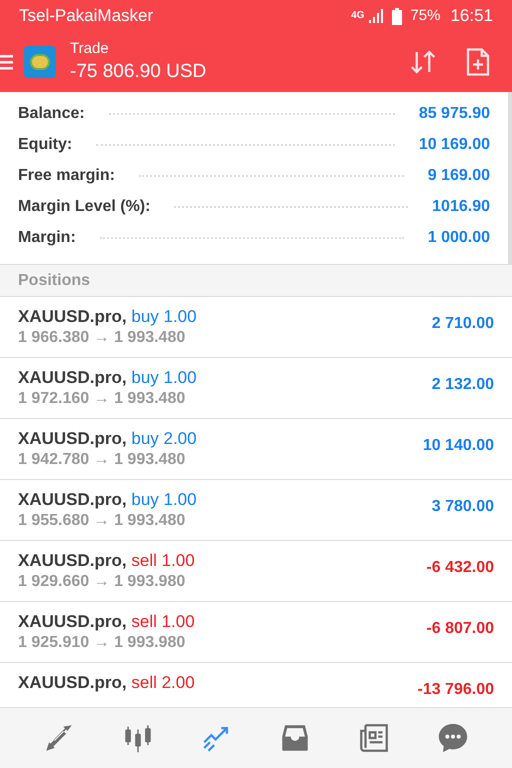  What do you see at coordinates (54, 280) in the screenshot?
I see `section-title: Positions` at bounding box center [54, 280].